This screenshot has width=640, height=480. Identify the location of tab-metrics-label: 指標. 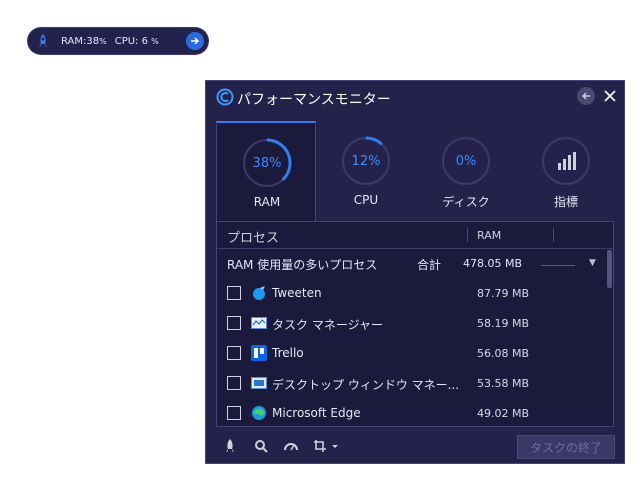
(565, 202).